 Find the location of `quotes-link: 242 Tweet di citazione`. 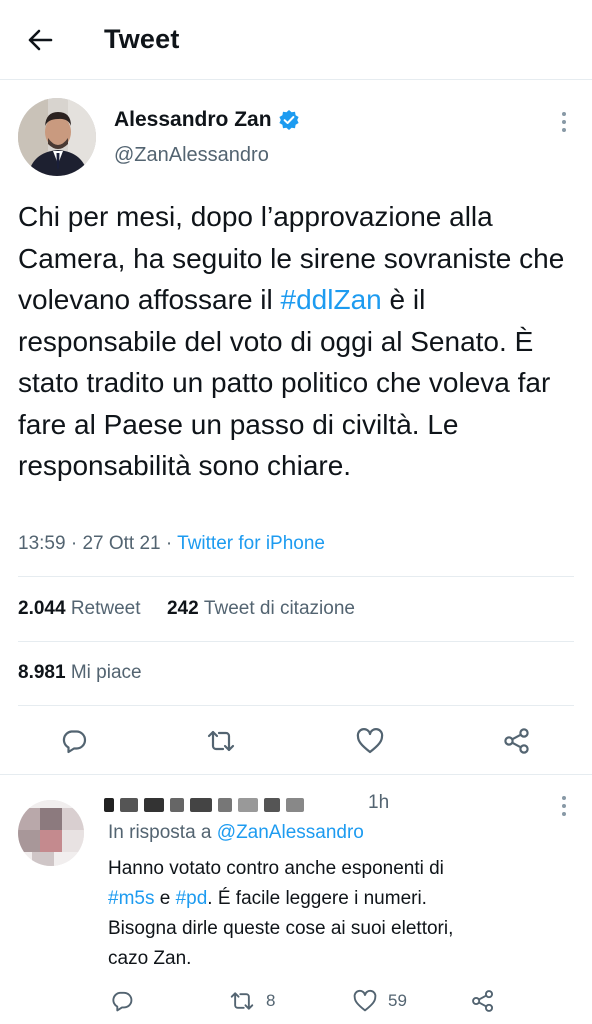

quotes-link: 242 Tweet di citazione is located at coordinates (261, 608).